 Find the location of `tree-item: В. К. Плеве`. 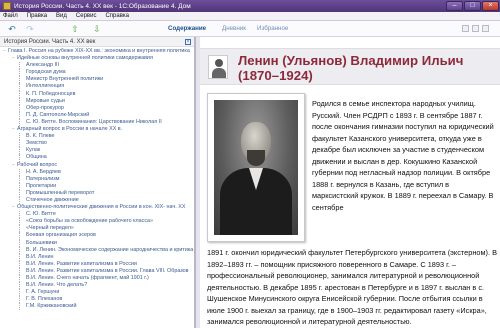

tree-item: В. К. Плеве is located at coordinates (97, 137).